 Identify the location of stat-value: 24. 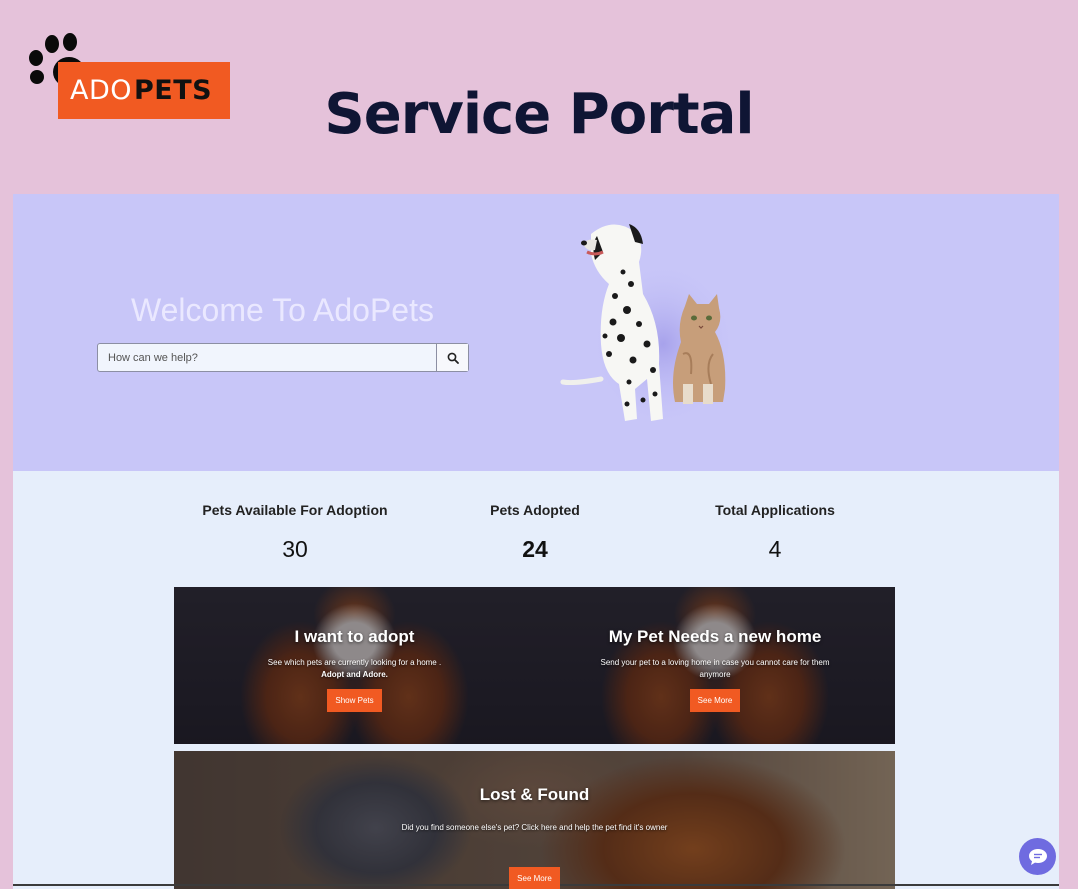
(535, 549).